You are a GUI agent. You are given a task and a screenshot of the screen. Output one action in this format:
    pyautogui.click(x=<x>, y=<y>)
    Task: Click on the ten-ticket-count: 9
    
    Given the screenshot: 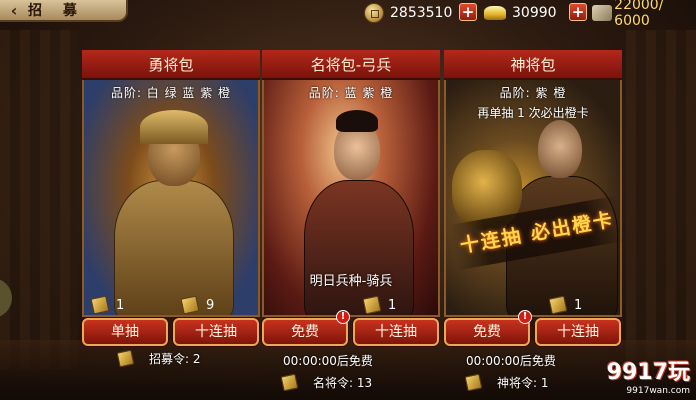 What is the action you would take?
    pyautogui.click(x=197, y=305)
    